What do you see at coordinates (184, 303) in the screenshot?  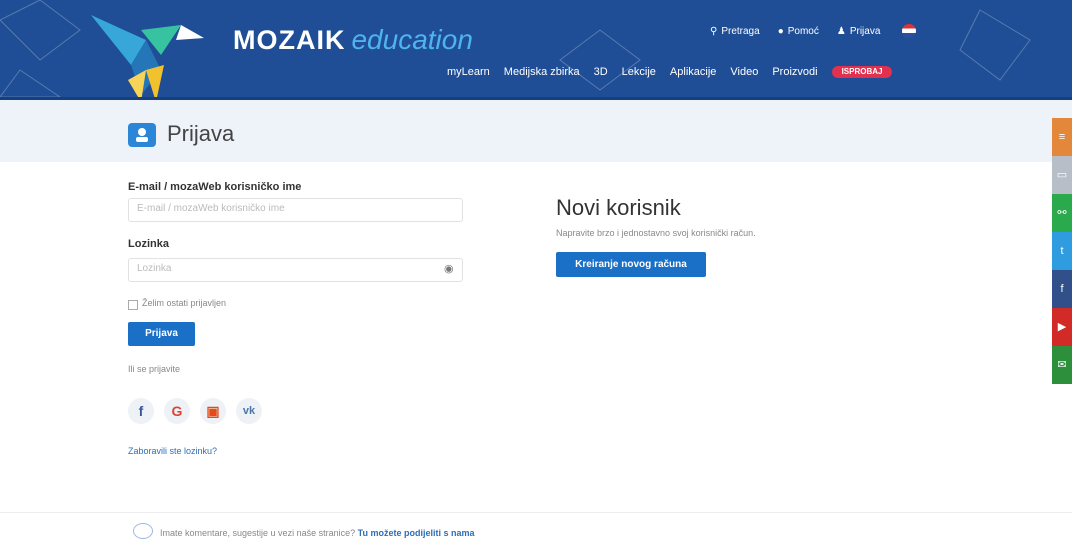 I see `remember-label: Želim ostati prijavljen` at bounding box center [184, 303].